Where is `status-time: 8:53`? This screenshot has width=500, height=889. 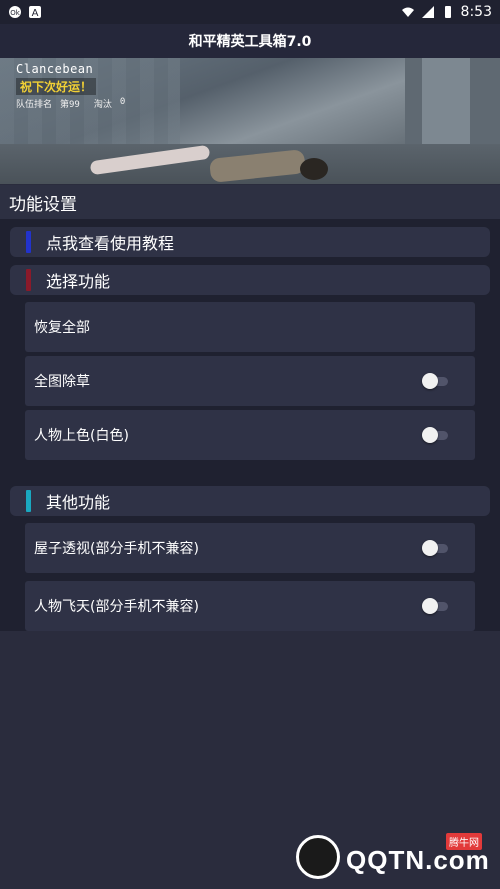 status-time: 8:53 is located at coordinates (476, 12).